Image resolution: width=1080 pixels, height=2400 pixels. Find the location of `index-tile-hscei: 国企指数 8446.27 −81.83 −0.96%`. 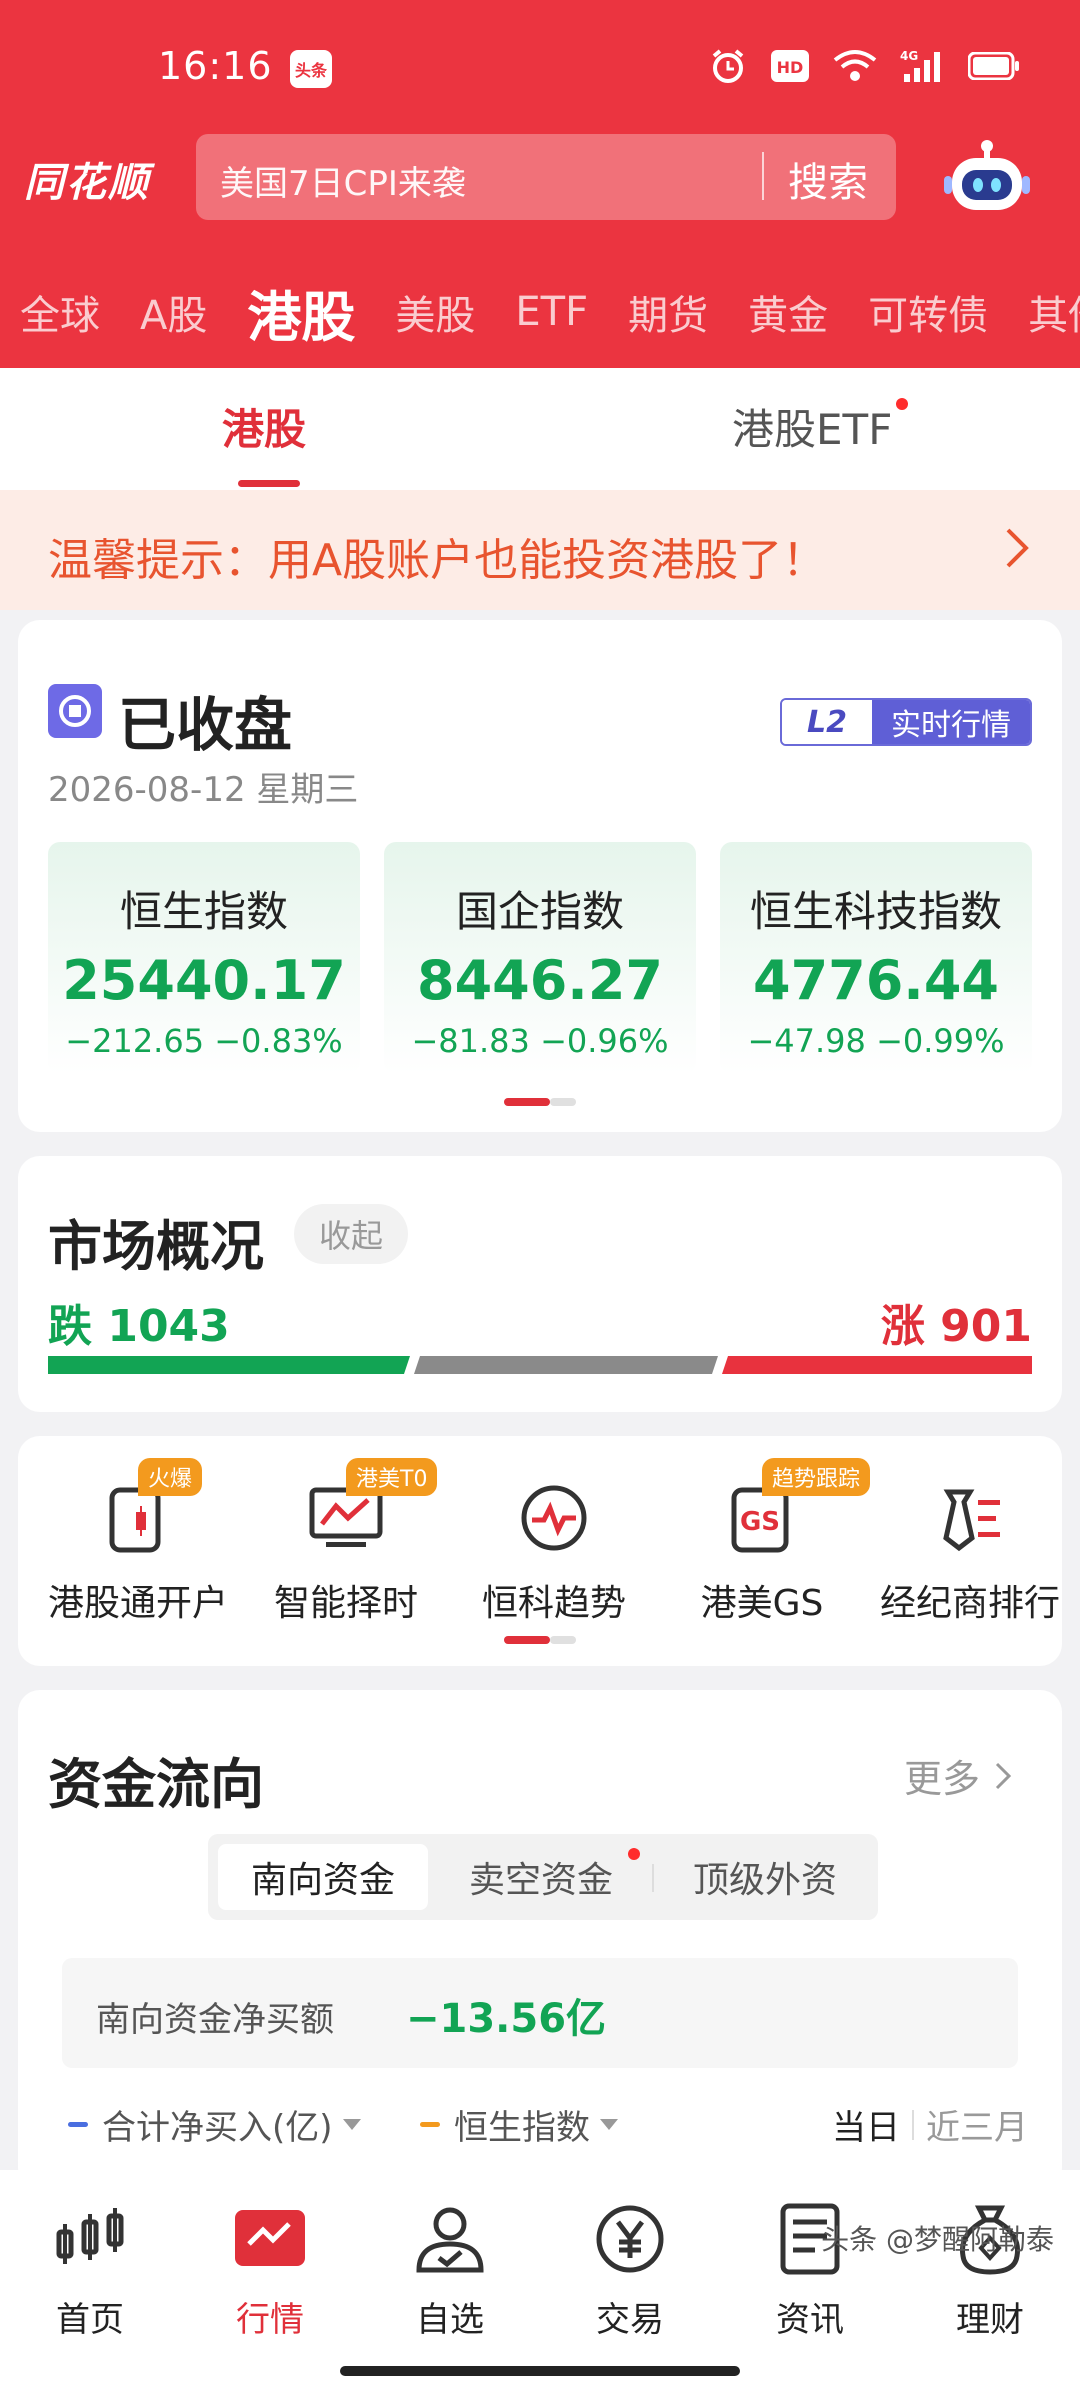

index-tile-hscei: 国企指数 8446.27 −81.83 −0.96% is located at coordinates (540, 958).